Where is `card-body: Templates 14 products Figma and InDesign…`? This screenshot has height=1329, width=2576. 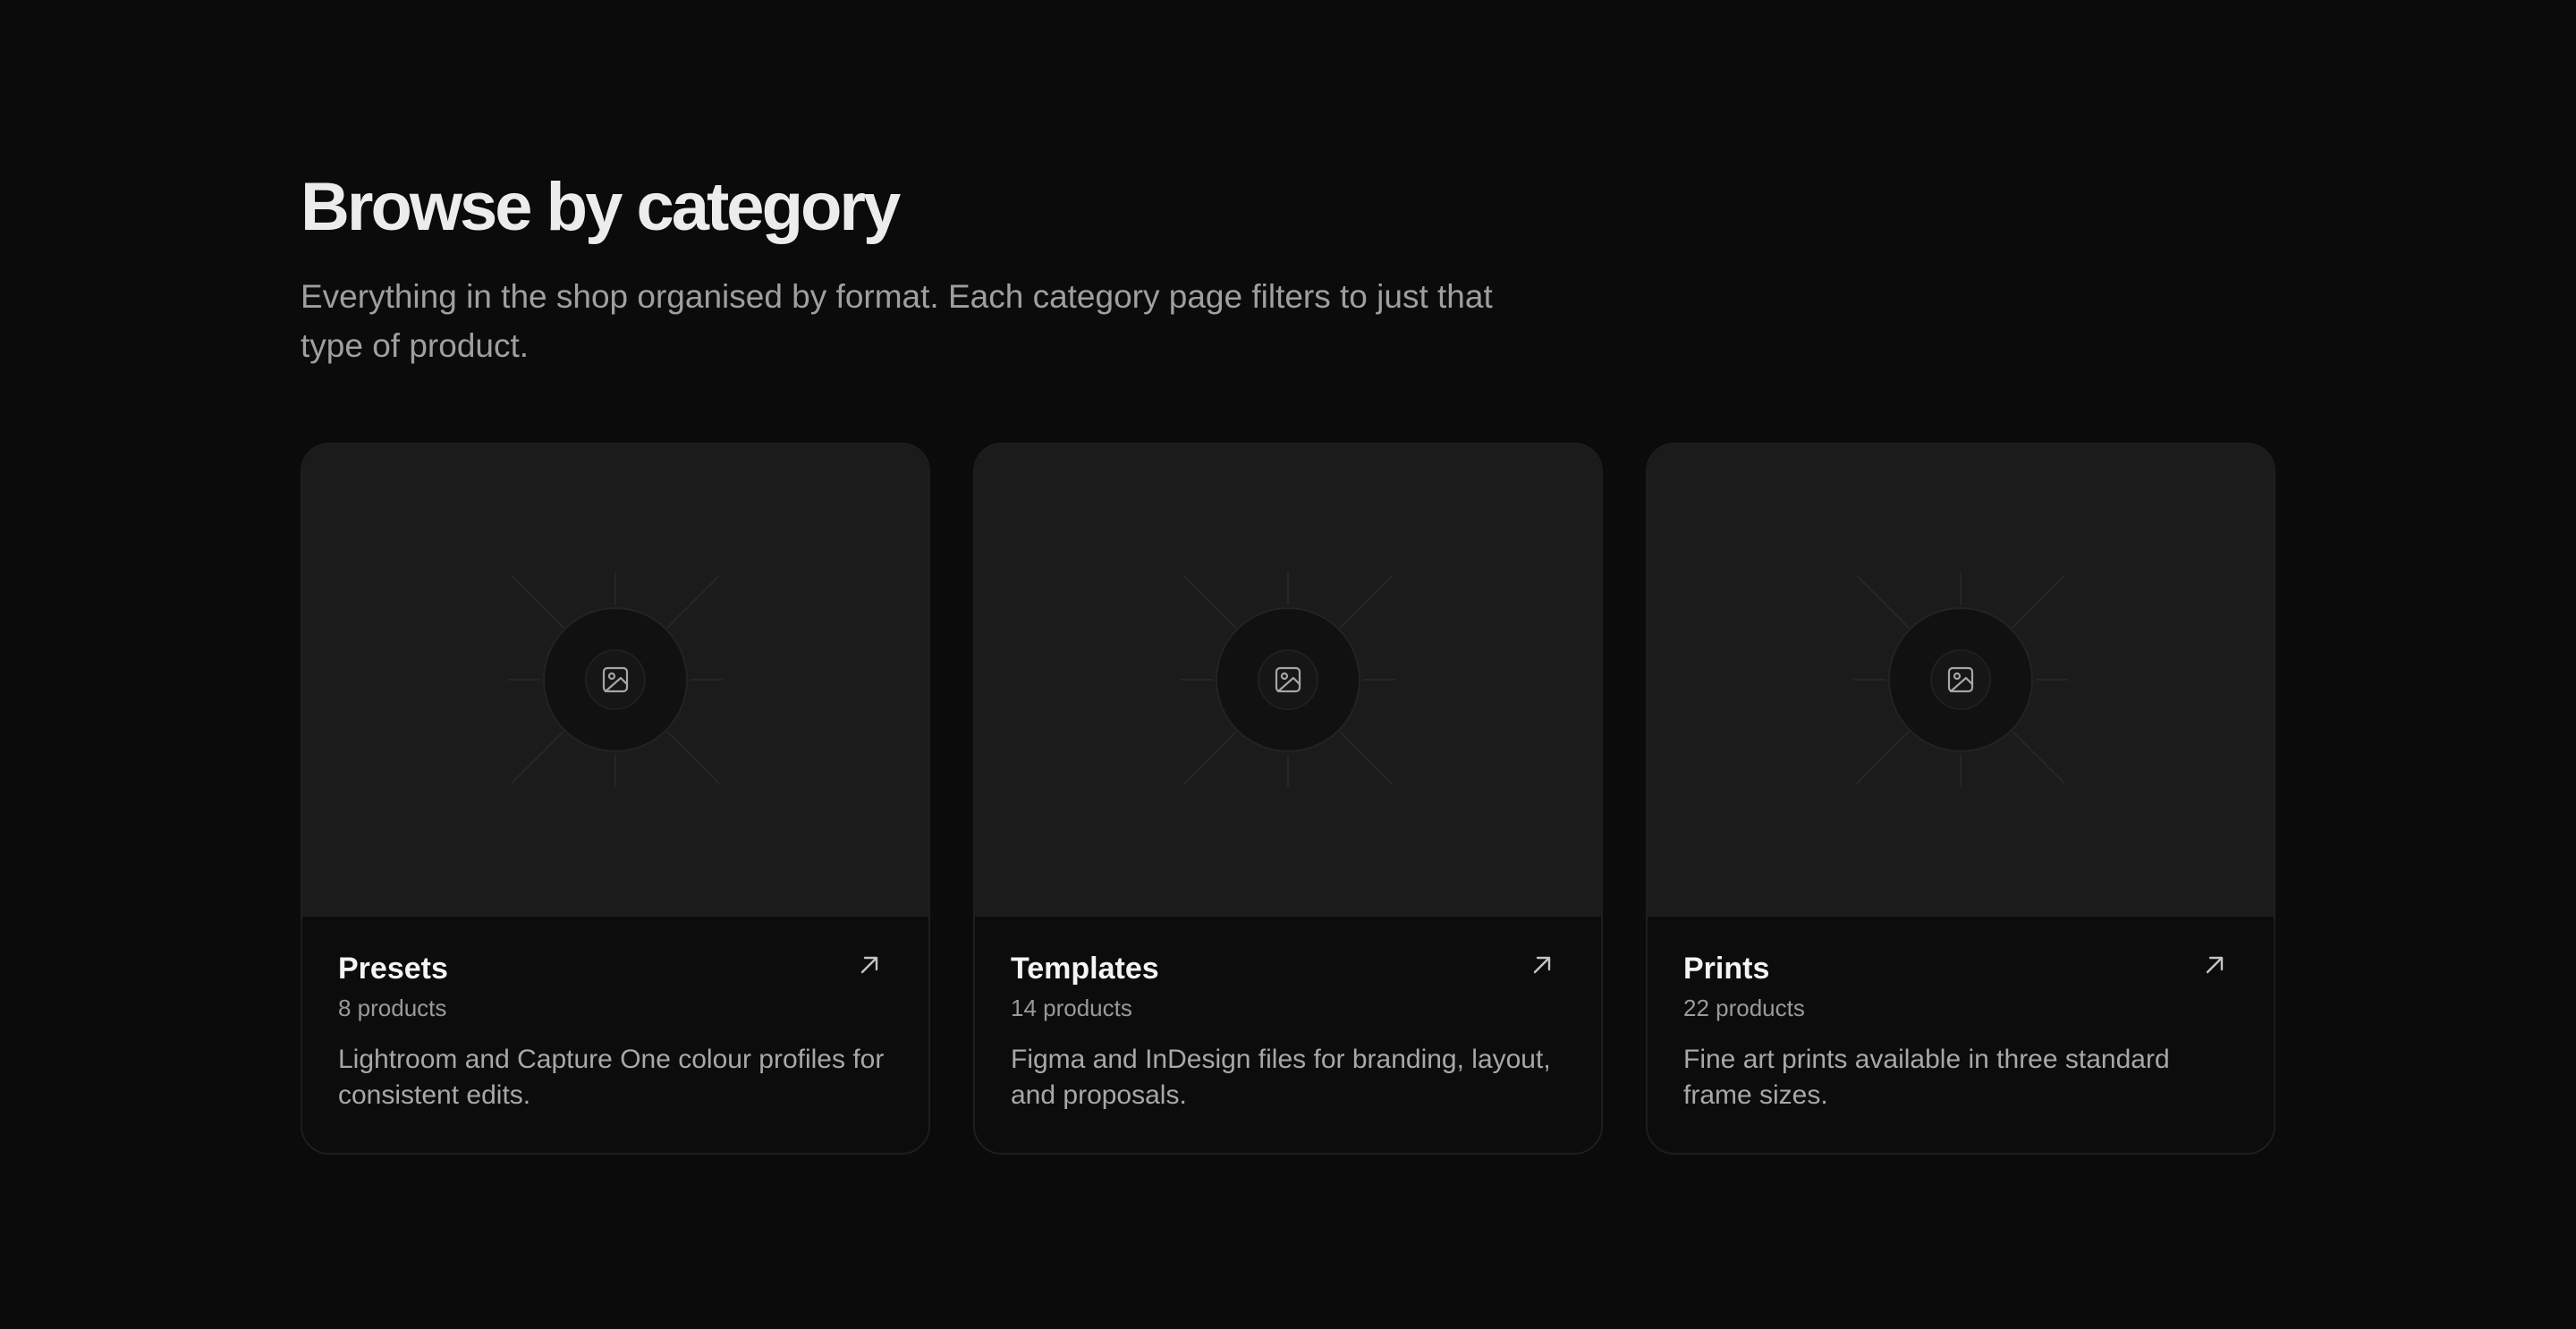
card-body: Templates 14 products Figma and InDesign… is located at coordinates (1288, 1034).